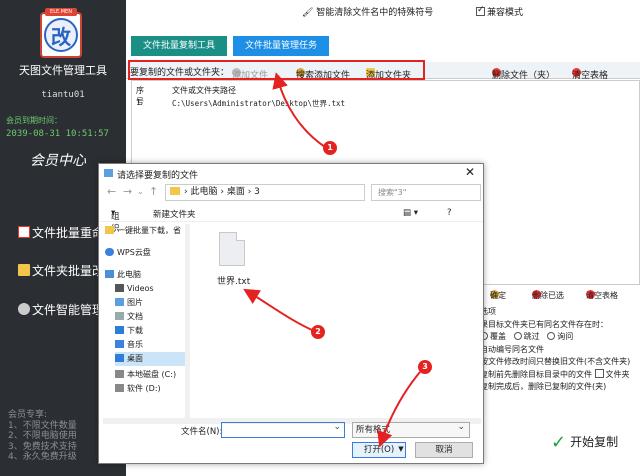 This screenshot has width=640, height=476. I want to click on app-name: 天图文件管理工具, so click(63, 70).